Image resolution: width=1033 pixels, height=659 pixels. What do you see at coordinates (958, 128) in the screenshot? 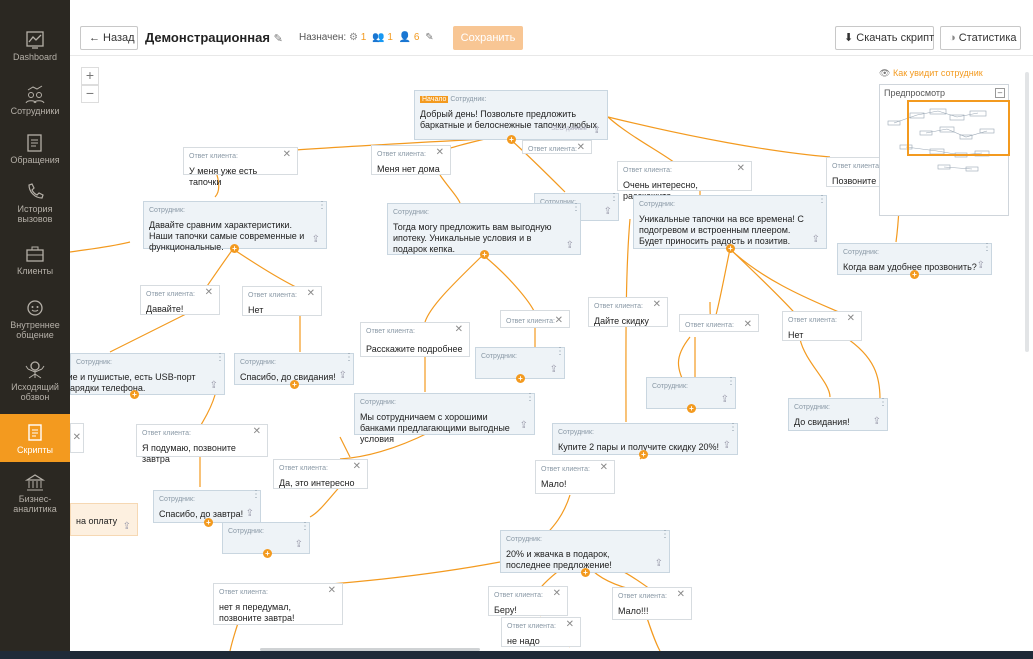
I see `viewport-frame` at bounding box center [958, 128].